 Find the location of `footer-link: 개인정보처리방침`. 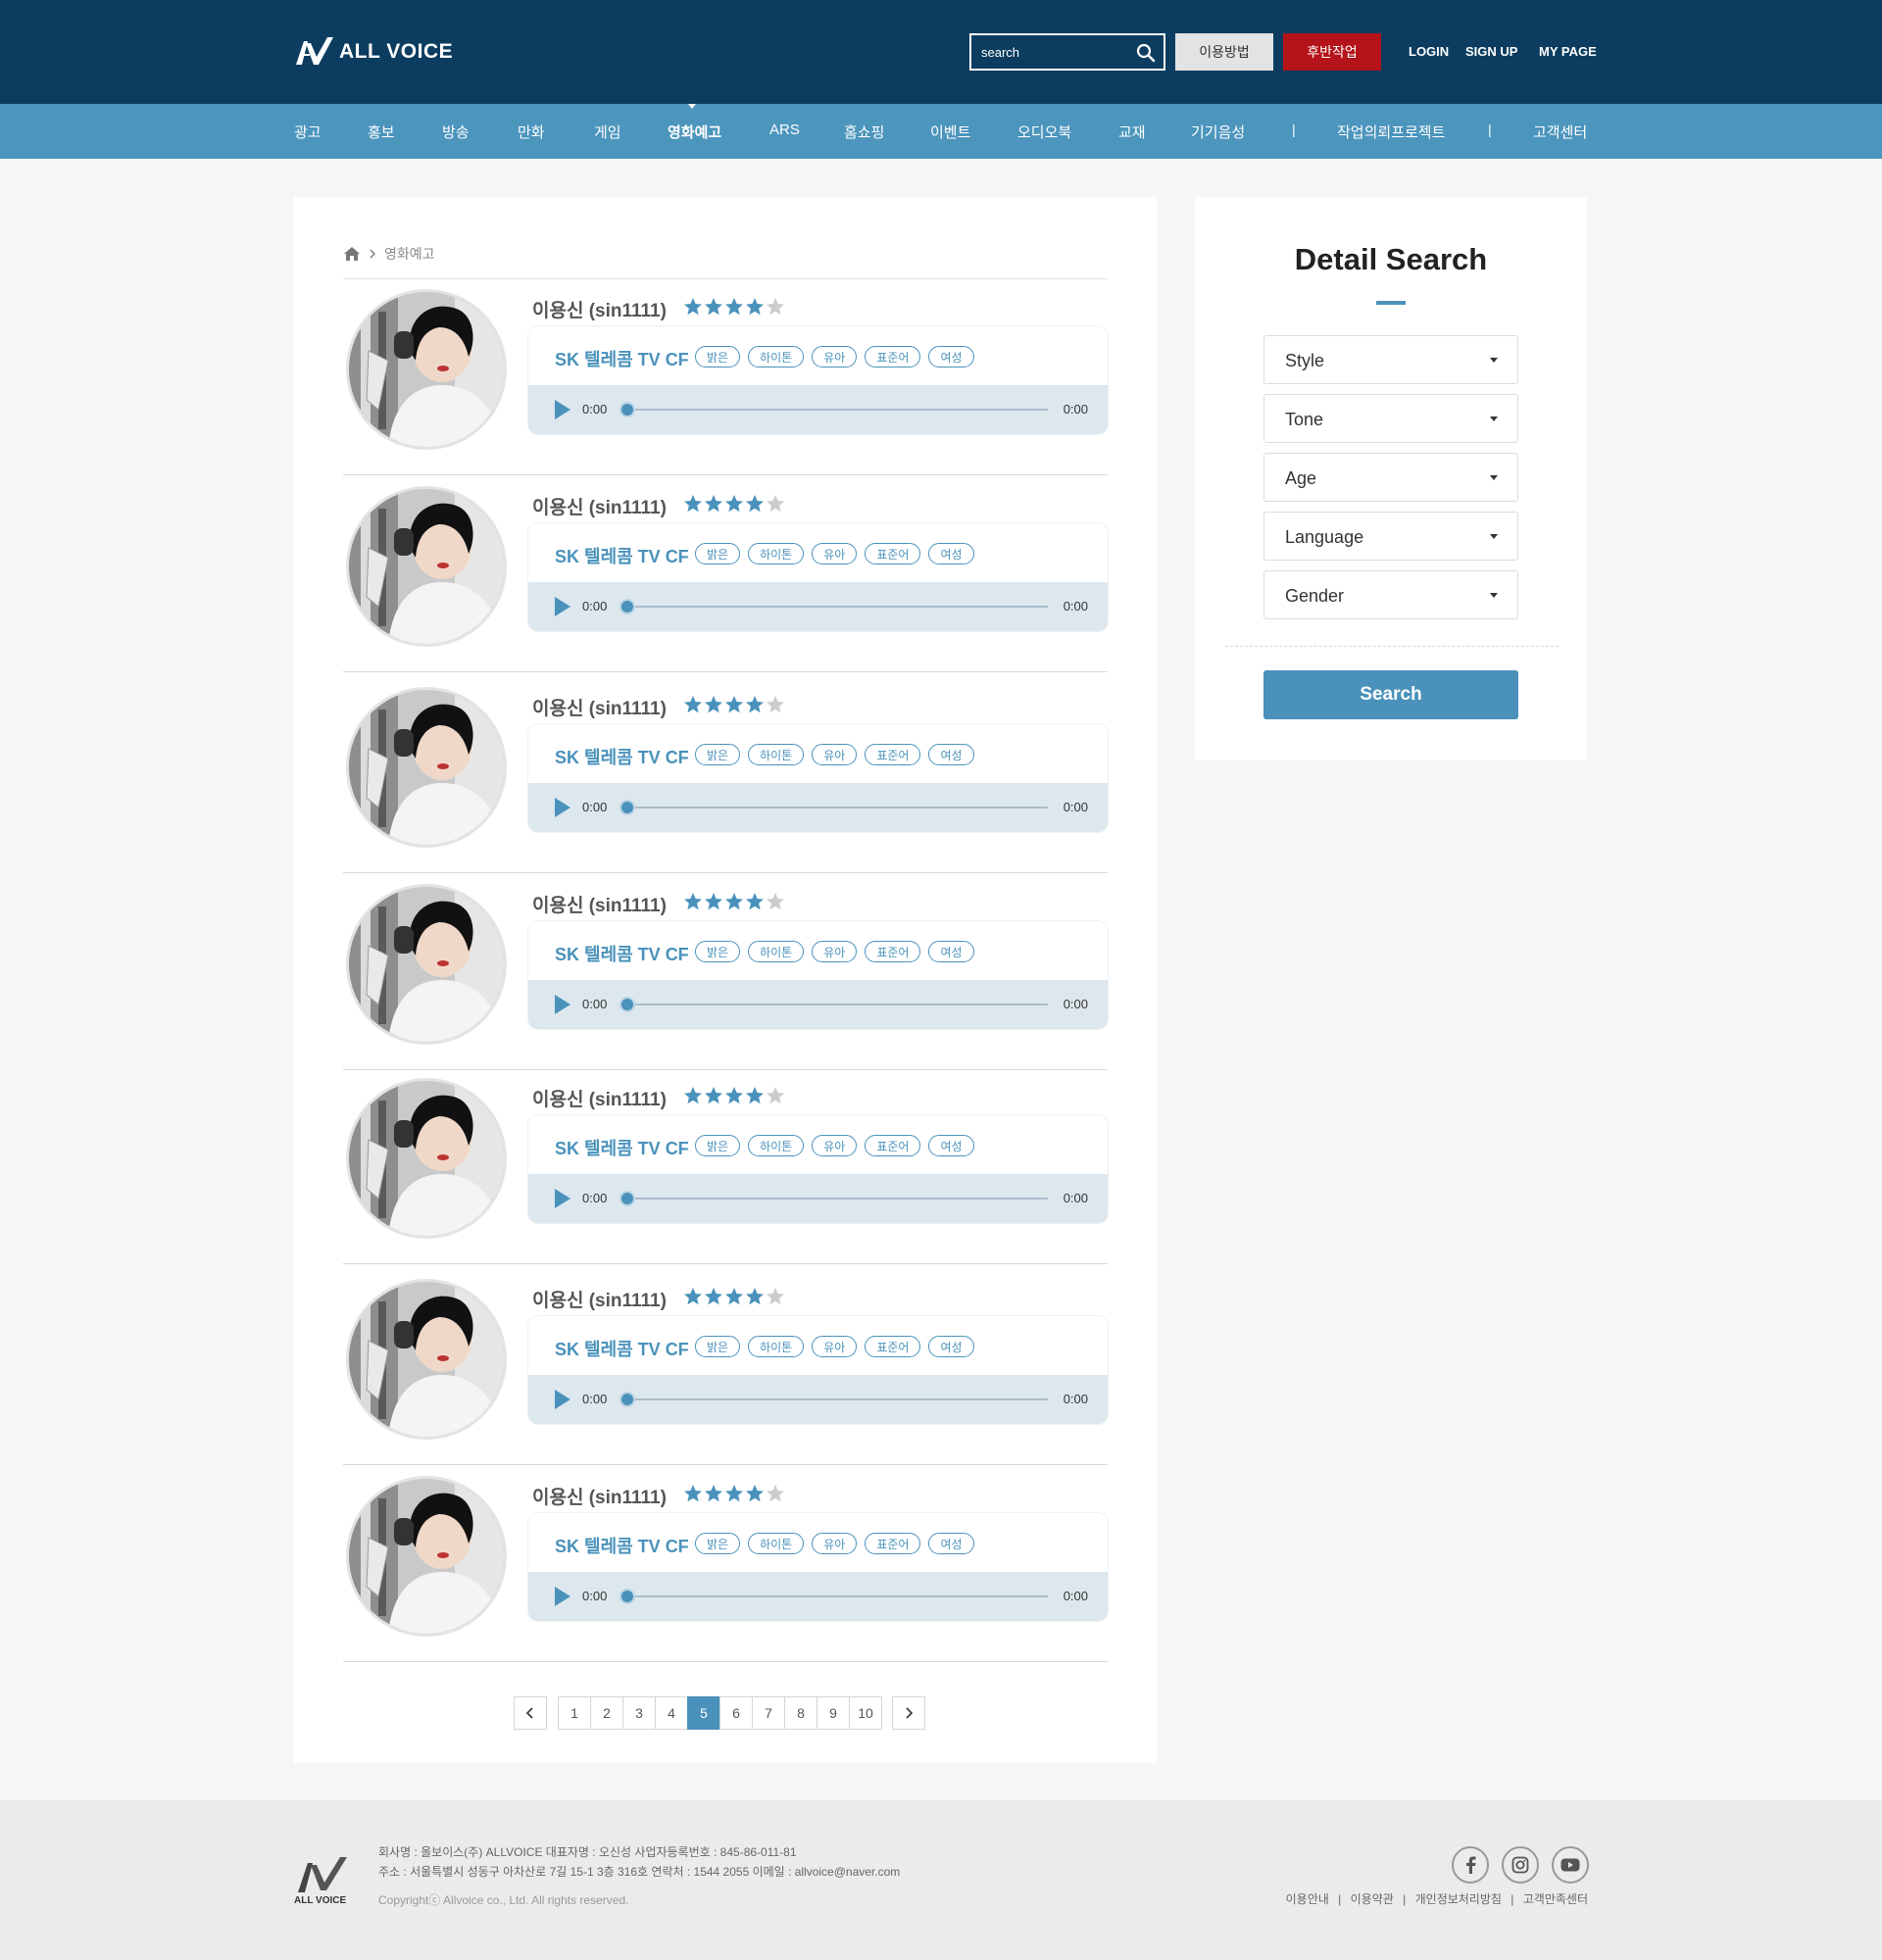

footer-link: 개인정보처리방침 is located at coordinates (1458, 1899).